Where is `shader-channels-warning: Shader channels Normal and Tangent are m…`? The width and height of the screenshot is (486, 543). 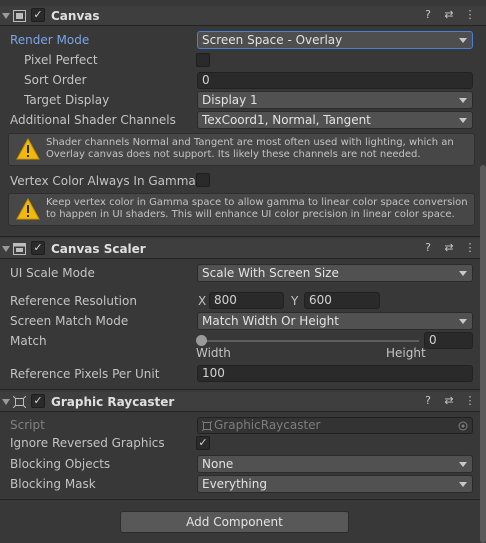 shader-channels-warning: Shader channels Normal and Tangent are m… is located at coordinates (241, 149).